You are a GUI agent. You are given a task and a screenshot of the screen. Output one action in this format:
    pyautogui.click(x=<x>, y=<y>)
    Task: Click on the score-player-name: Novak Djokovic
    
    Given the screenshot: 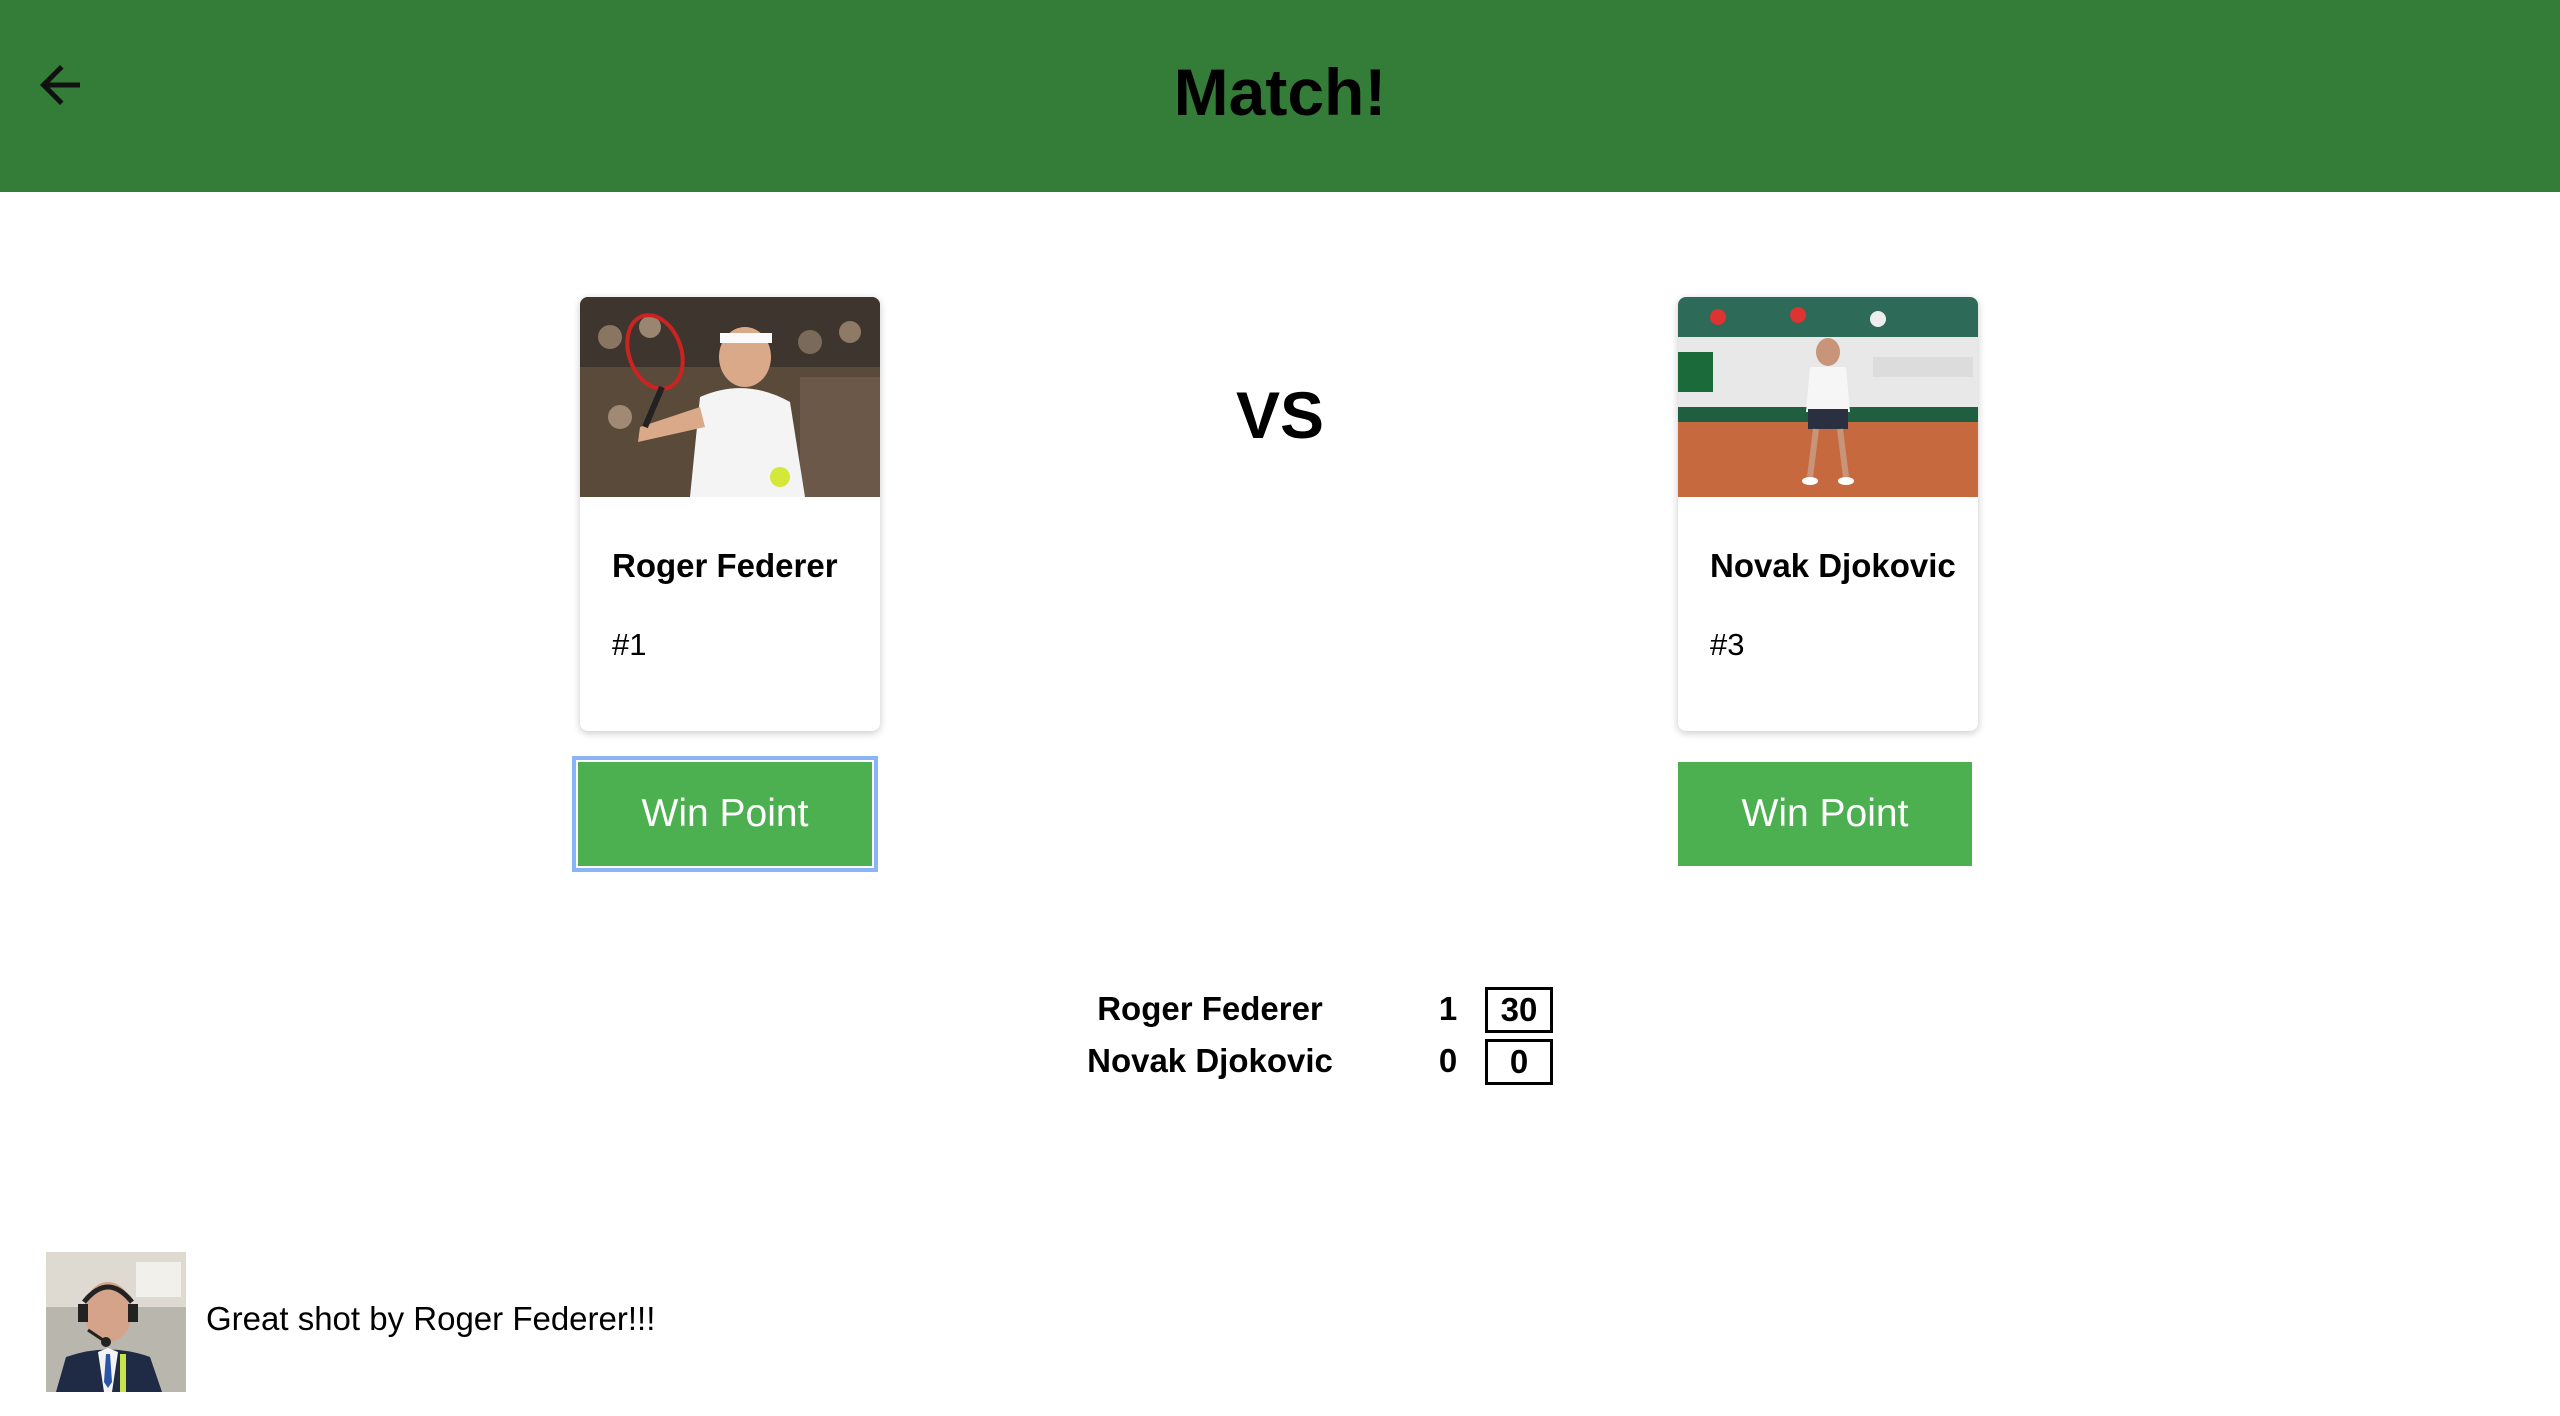 What is the action you would take?
    pyautogui.click(x=1210, y=1060)
    